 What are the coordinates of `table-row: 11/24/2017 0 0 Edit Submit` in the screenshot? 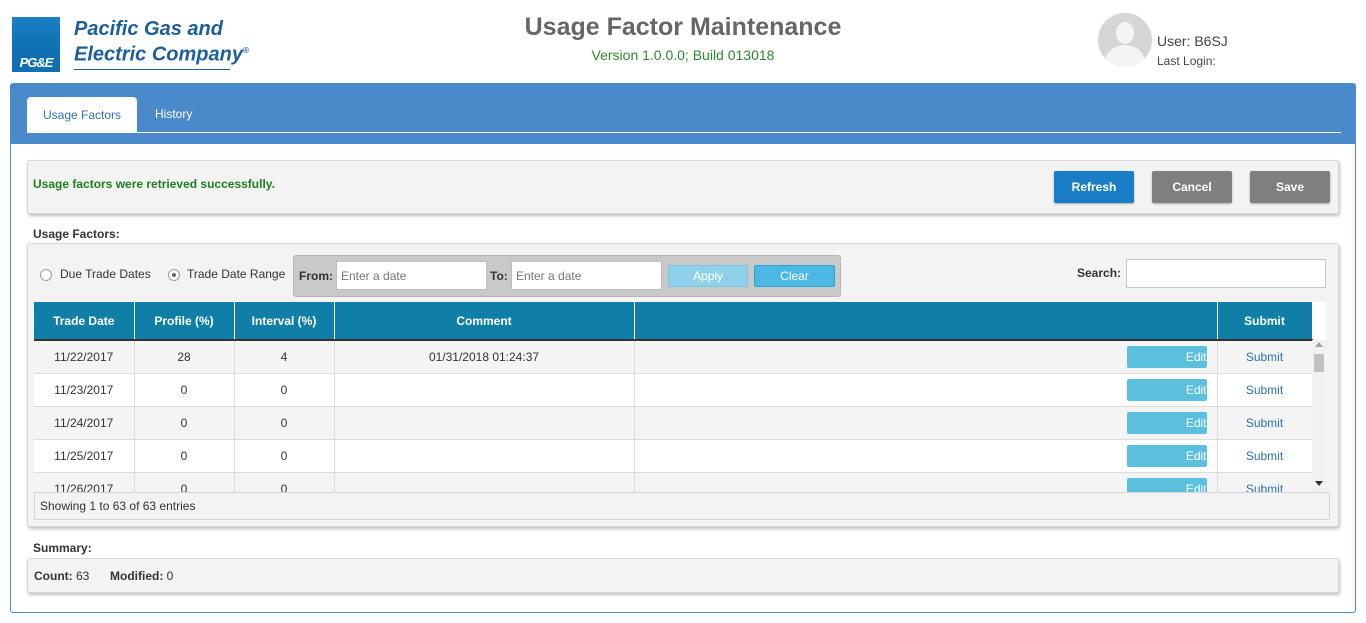 It's located at (673, 423).